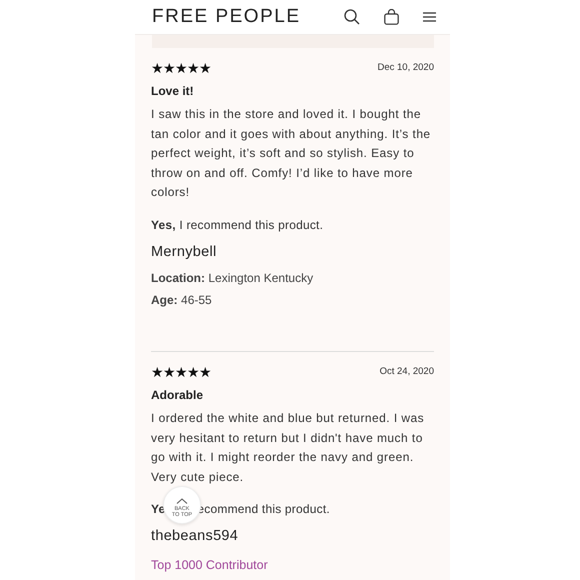  What do you see at coordinates (158, 509) in the screenshot?
I see `recommend-answer: Ye` at bounding box center [158, 509].